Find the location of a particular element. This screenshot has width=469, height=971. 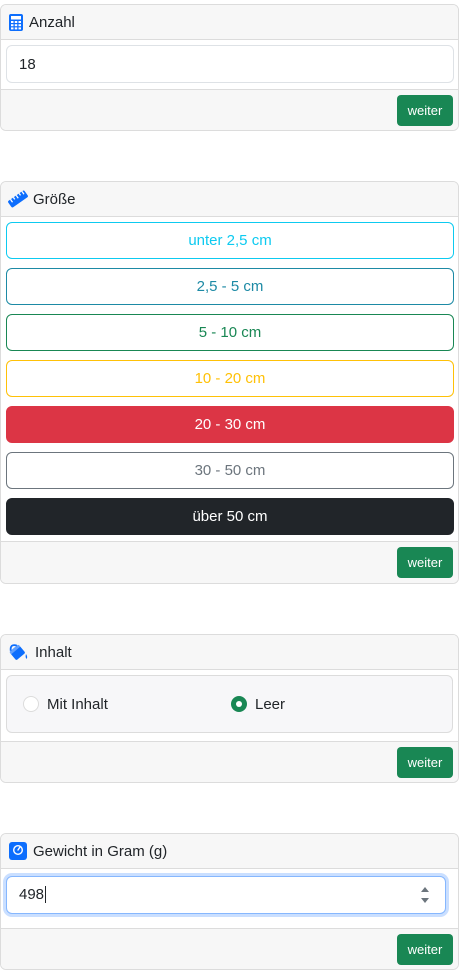

gewicht-input: 498 is located at coordinates (226, 895).